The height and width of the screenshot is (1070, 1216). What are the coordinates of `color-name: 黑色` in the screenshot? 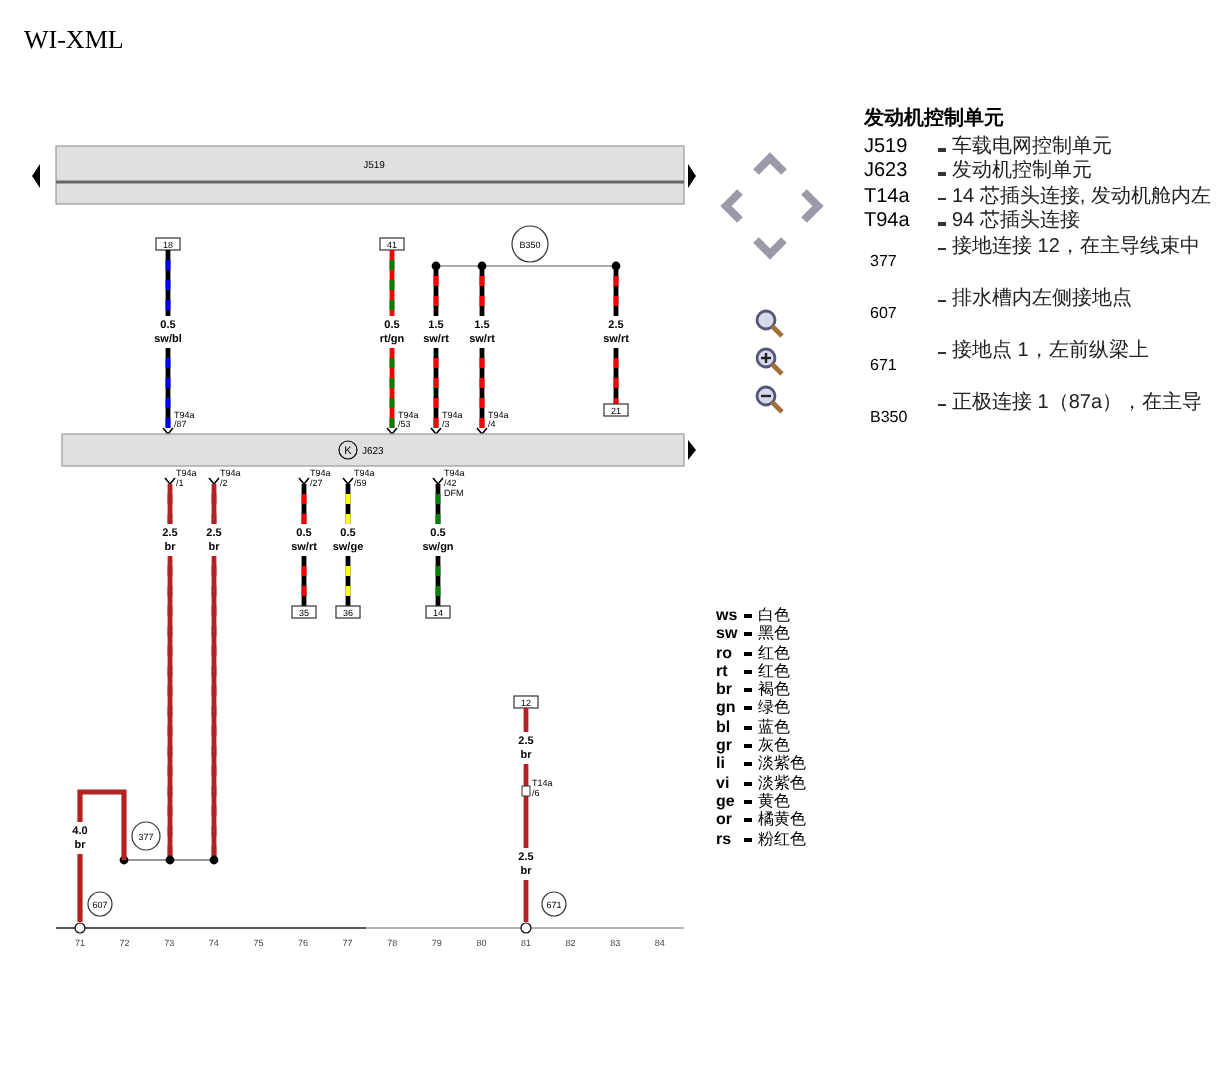 It's located at (774, 634).